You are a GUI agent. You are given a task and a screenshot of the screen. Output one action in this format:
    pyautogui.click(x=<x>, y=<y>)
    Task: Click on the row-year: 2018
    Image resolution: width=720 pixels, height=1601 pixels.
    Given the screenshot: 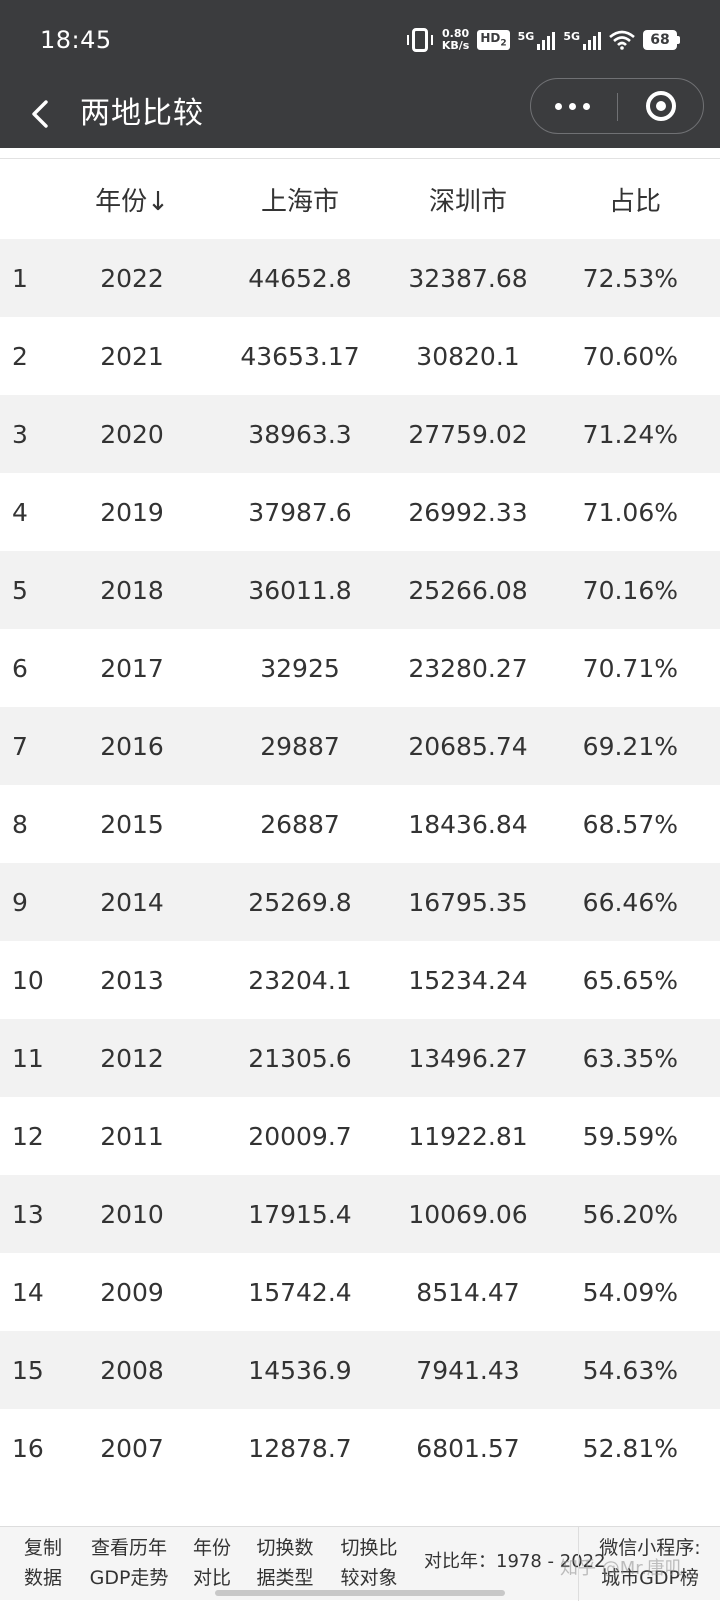 What is the action you would take?
    pyautogui.click(x=132, y=590)
    